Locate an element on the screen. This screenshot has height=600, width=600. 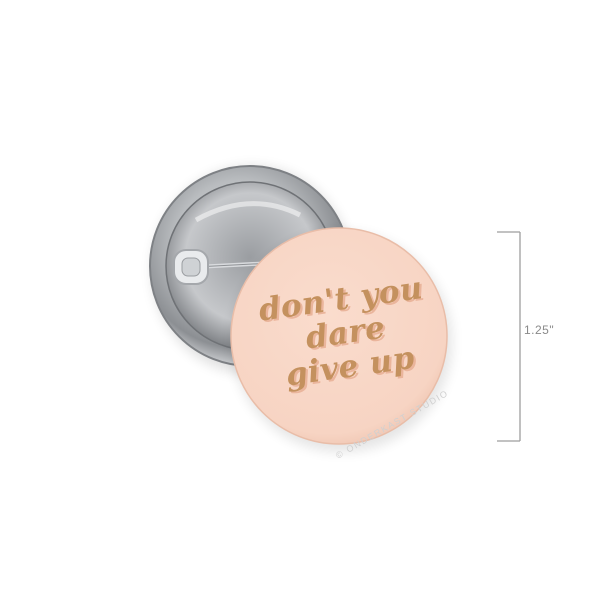
size-label: 1.25" is located at coordinates (539, 330).